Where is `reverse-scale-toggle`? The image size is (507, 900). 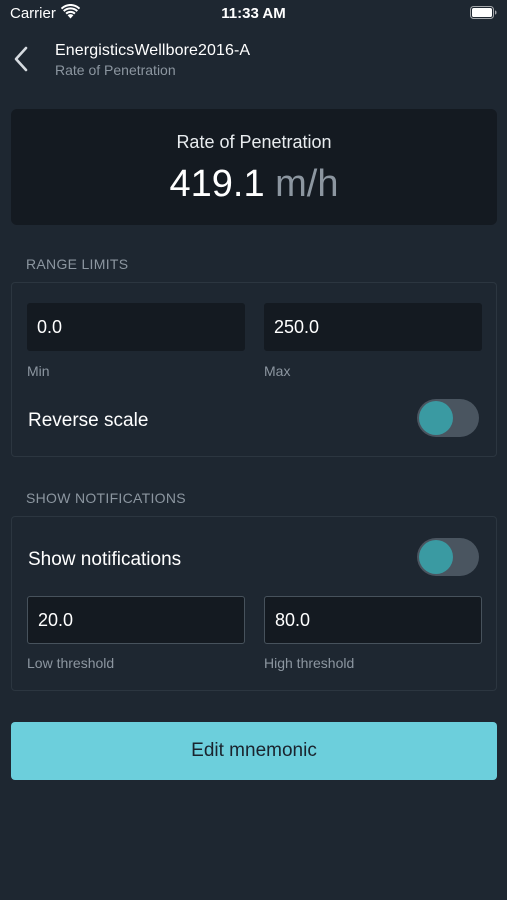 reverse-scale-toggle is located at coordinates (448, 418).